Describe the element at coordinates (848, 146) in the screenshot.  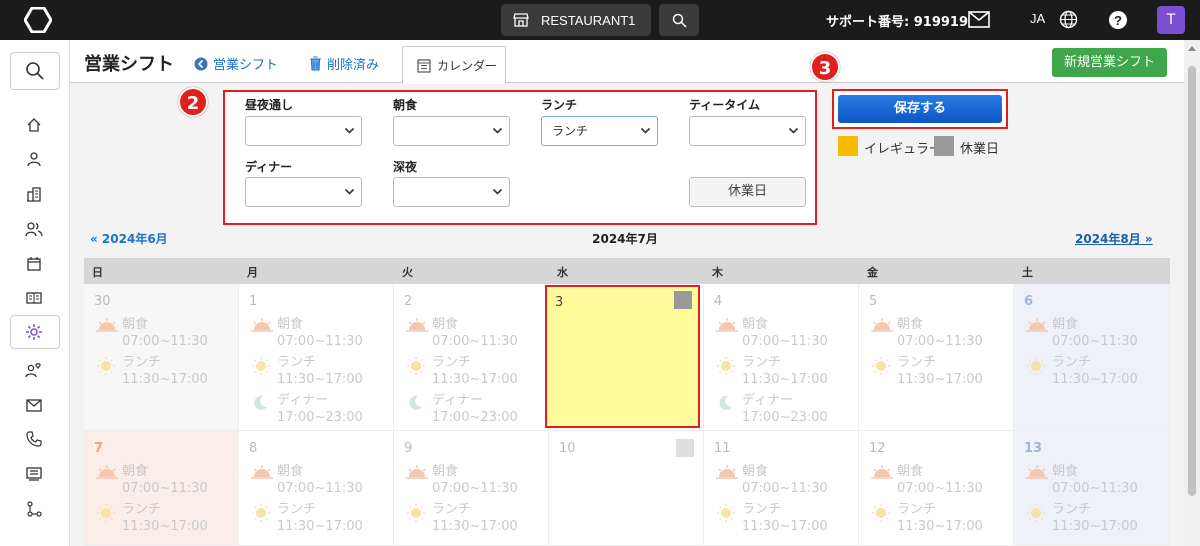
I see `legend-irregular-swatch` at that location.